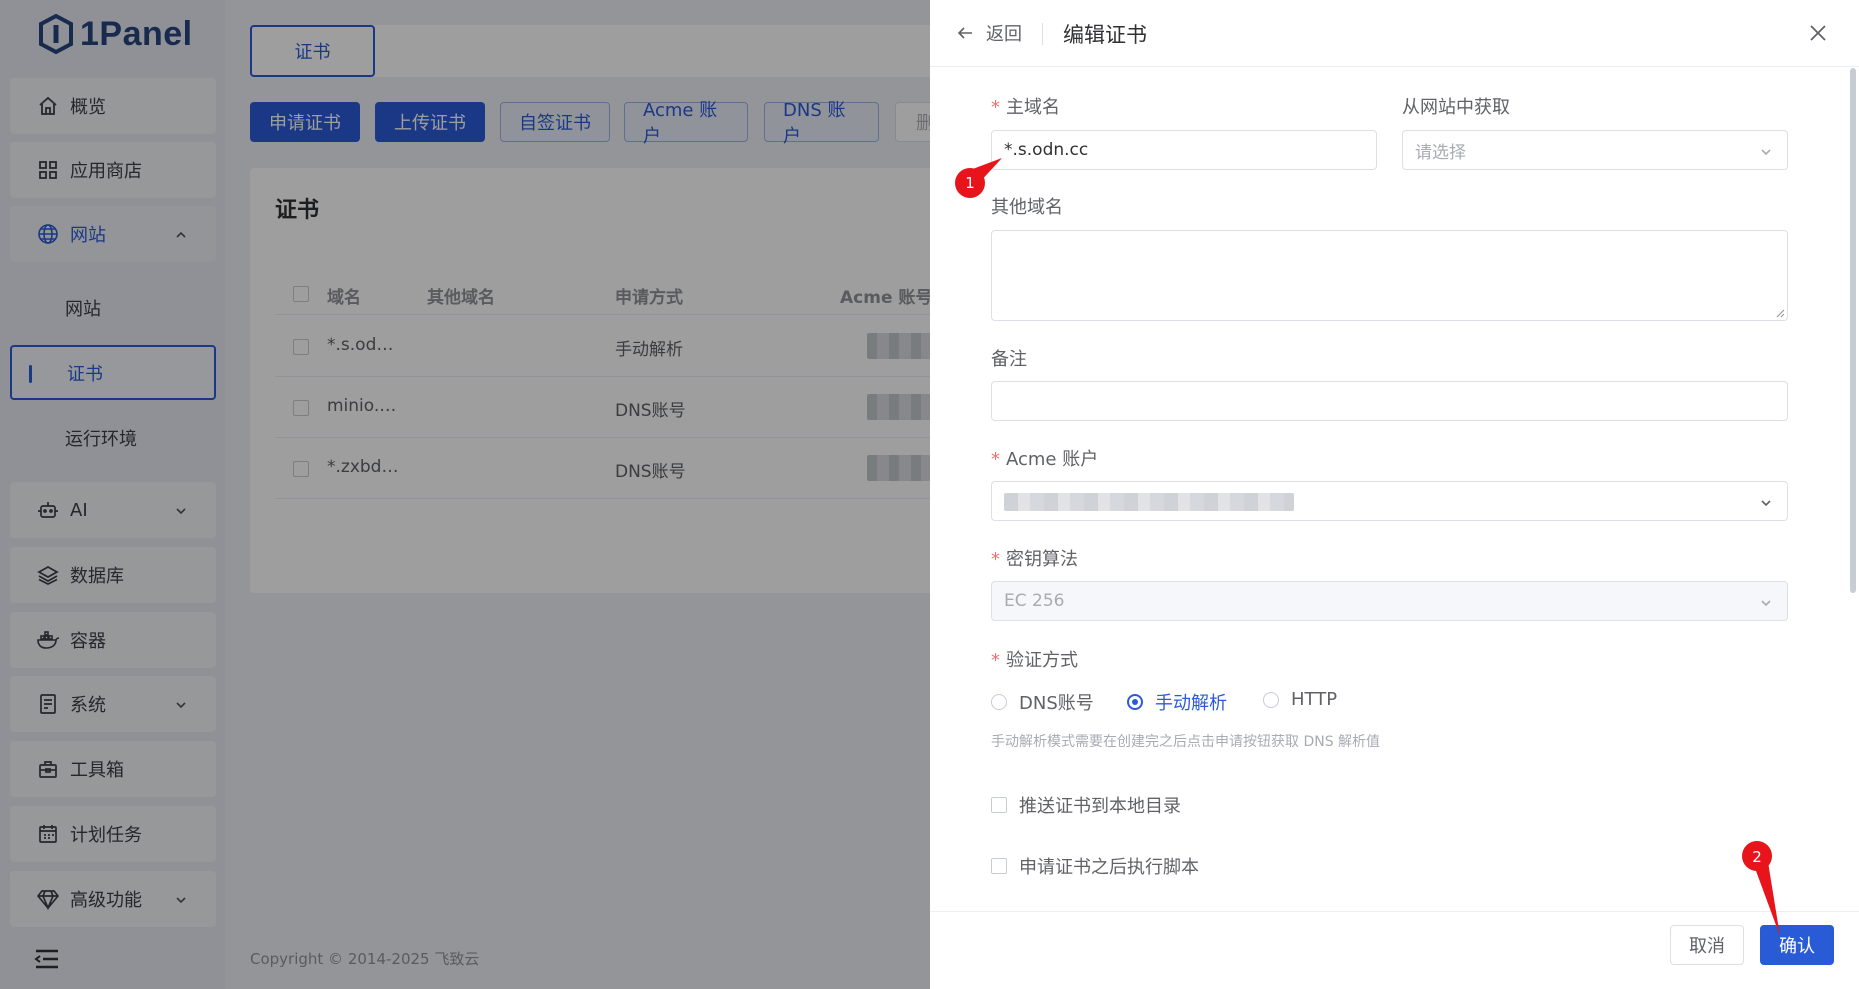 The width and height of the screenshot is (1859, 989). Describe the element at coordinates (1757, 857) in the screenshot. I see `marker-2-number: 2` at that location.